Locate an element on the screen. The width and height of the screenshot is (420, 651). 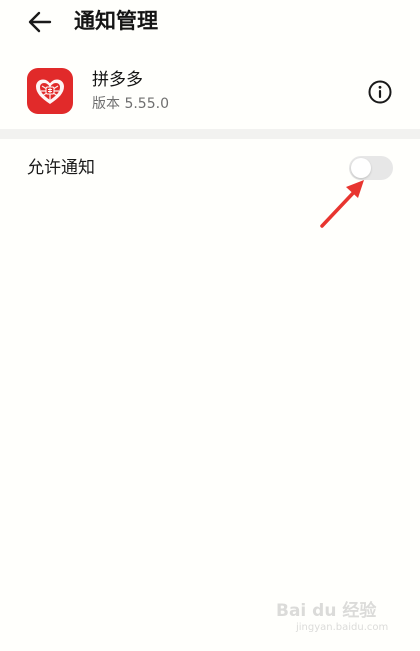
watermark-brand: Bai du 经验 is located at coordinates (326, 611).